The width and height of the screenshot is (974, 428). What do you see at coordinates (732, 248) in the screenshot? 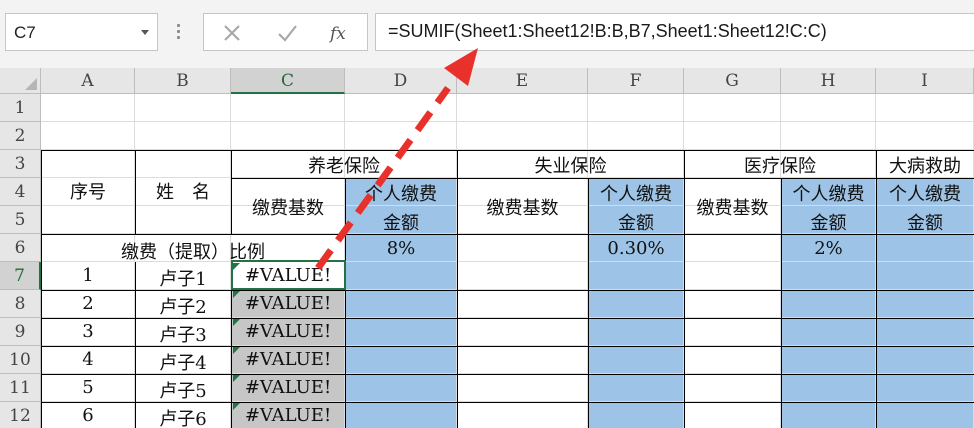
I see `cell-g6` at bounding box center [732, 248].